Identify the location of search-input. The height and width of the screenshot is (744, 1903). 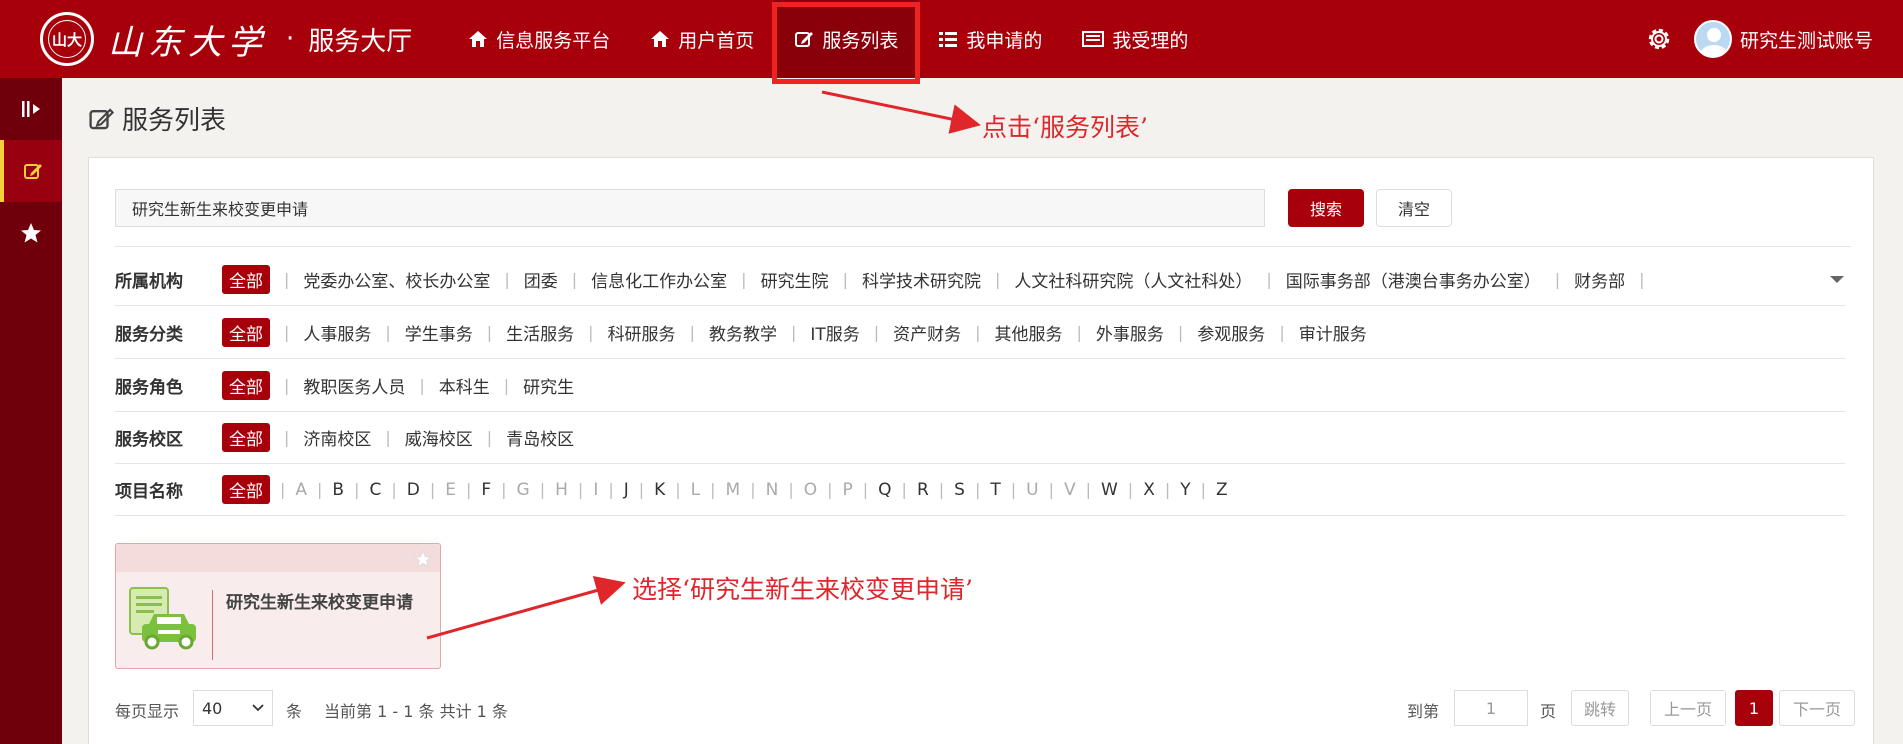
(690, 208).